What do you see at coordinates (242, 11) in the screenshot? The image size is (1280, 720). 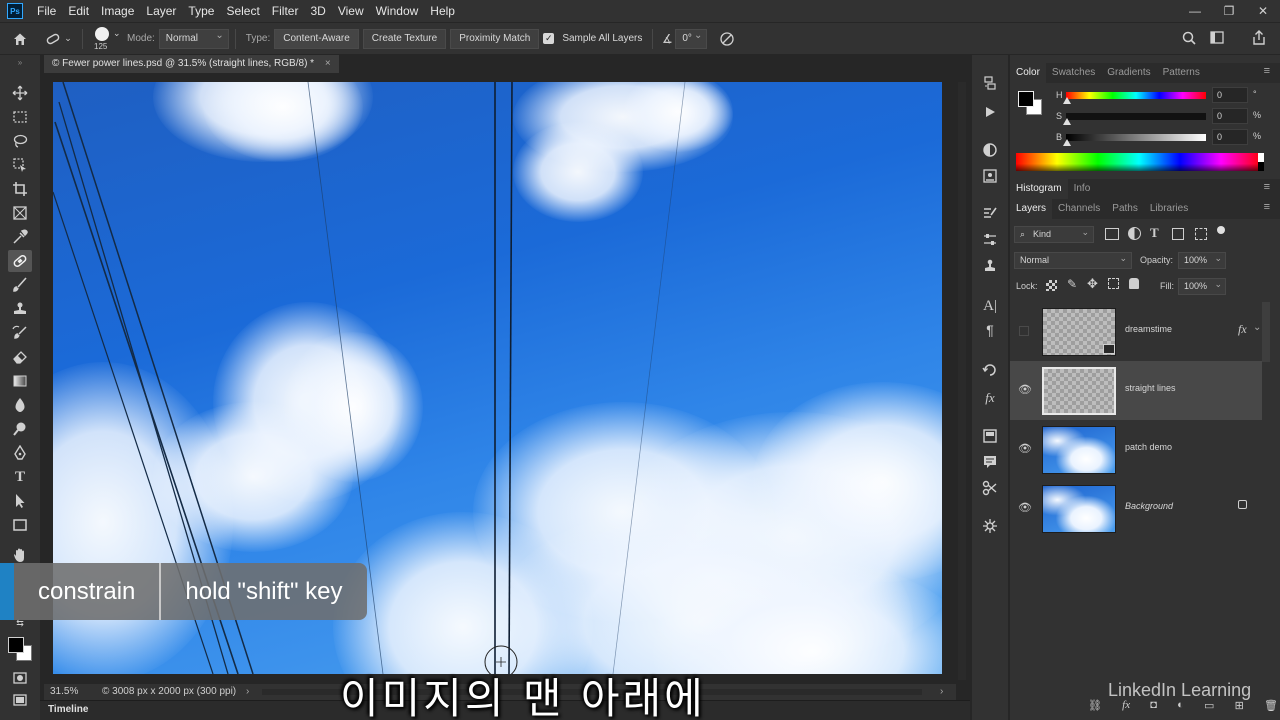 I see `menu-select: Select` at bounding box center [242, 11].